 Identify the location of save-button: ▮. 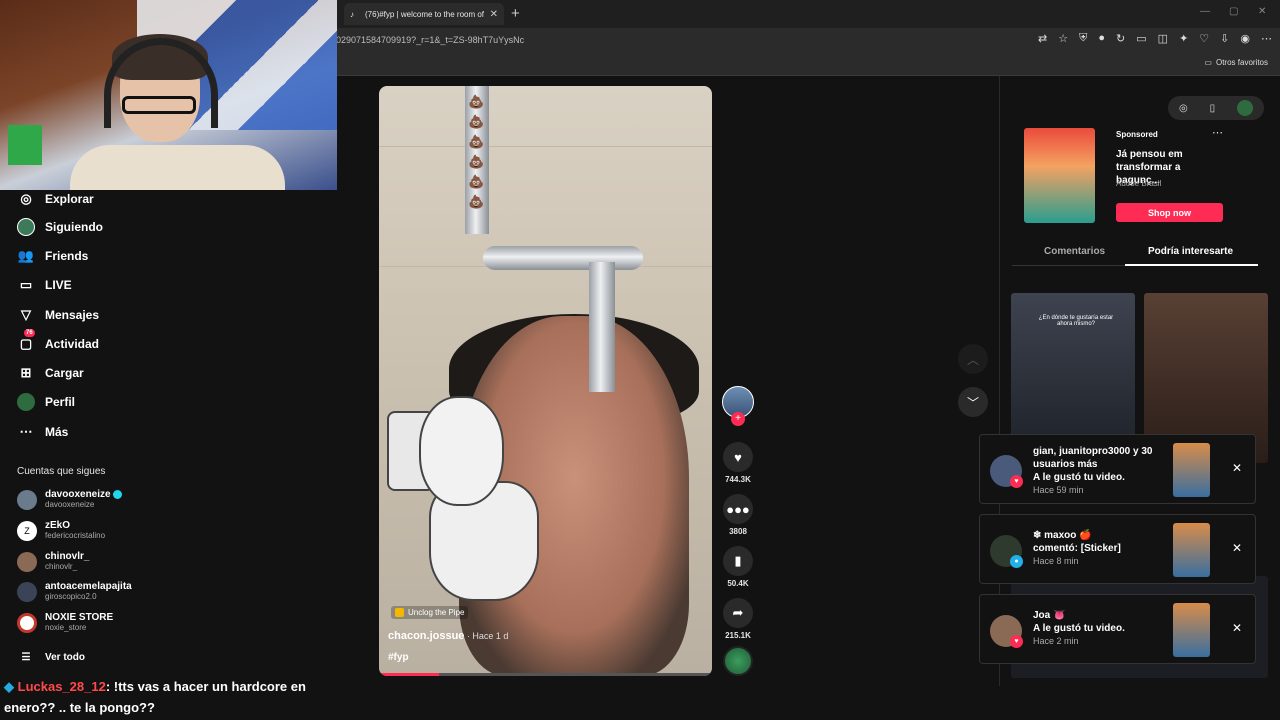
(738, 561).